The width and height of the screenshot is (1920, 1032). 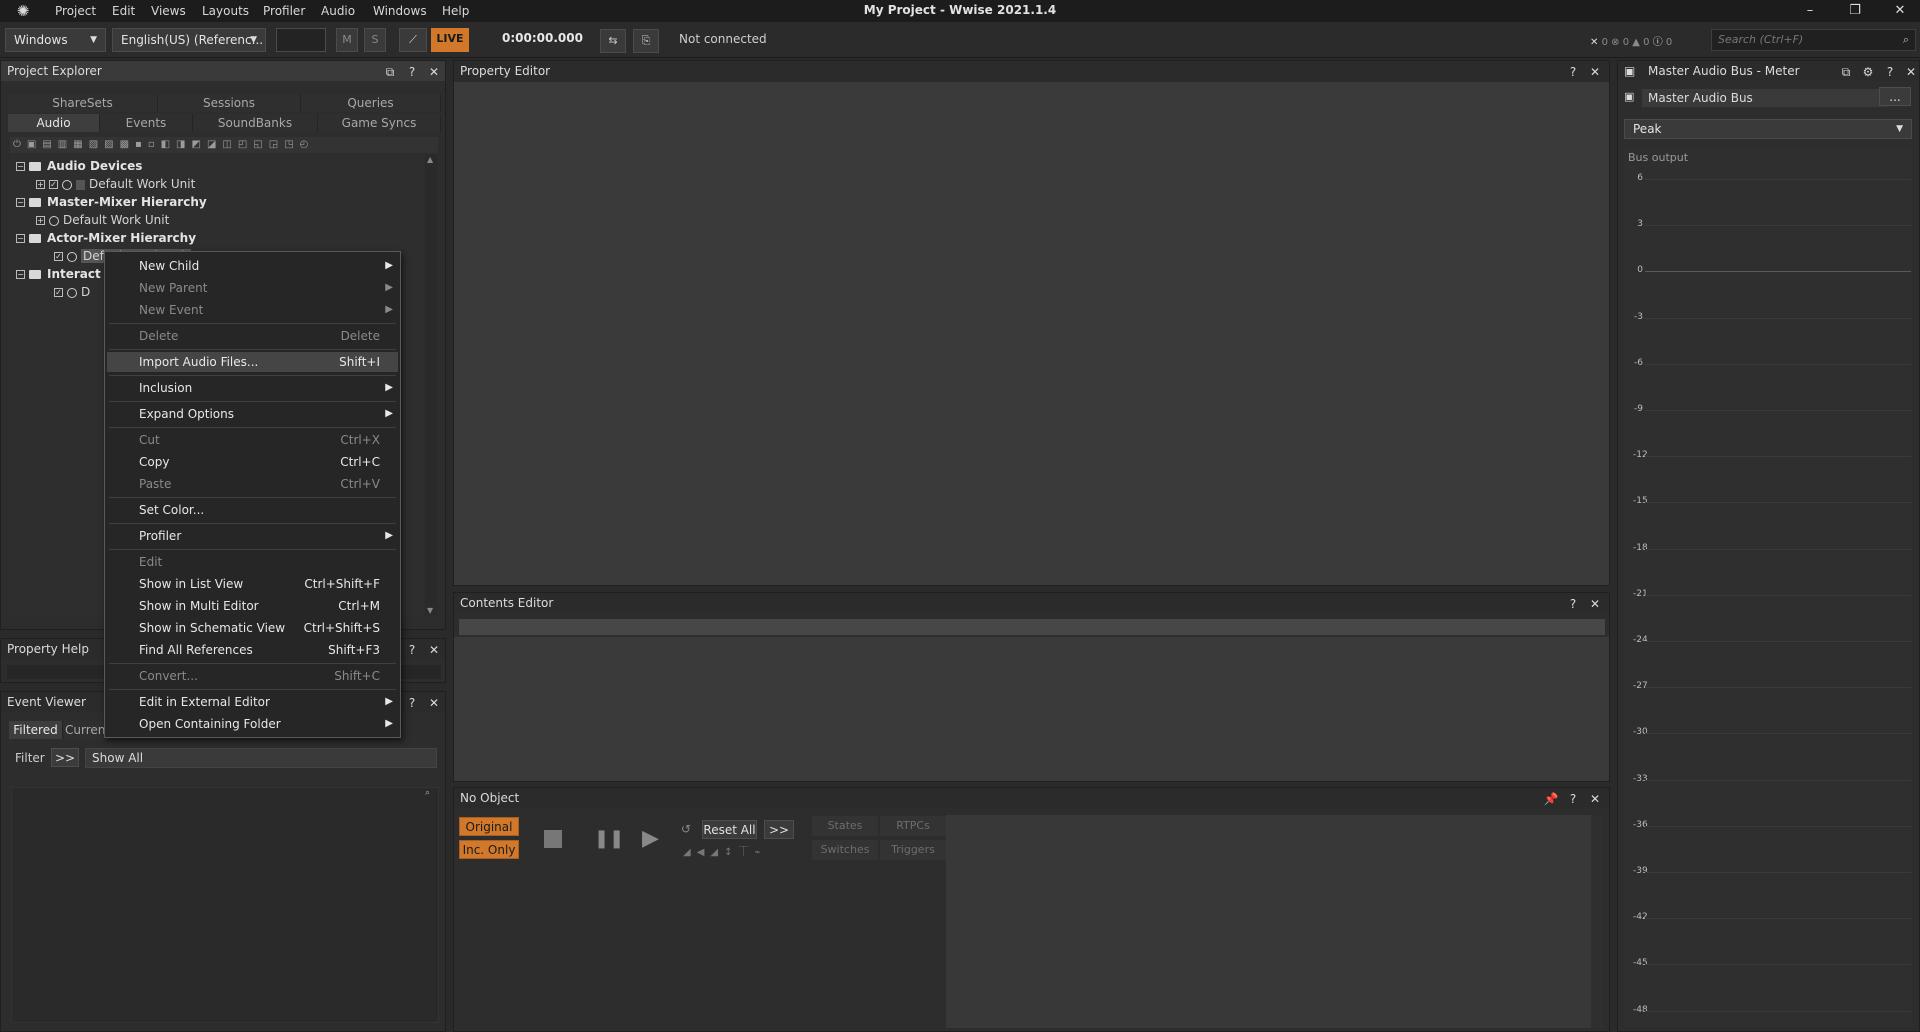 I want to click on tree-row-actor-mixer: − Actor-Mixer Hierarchy, so click(x=106, y=238).